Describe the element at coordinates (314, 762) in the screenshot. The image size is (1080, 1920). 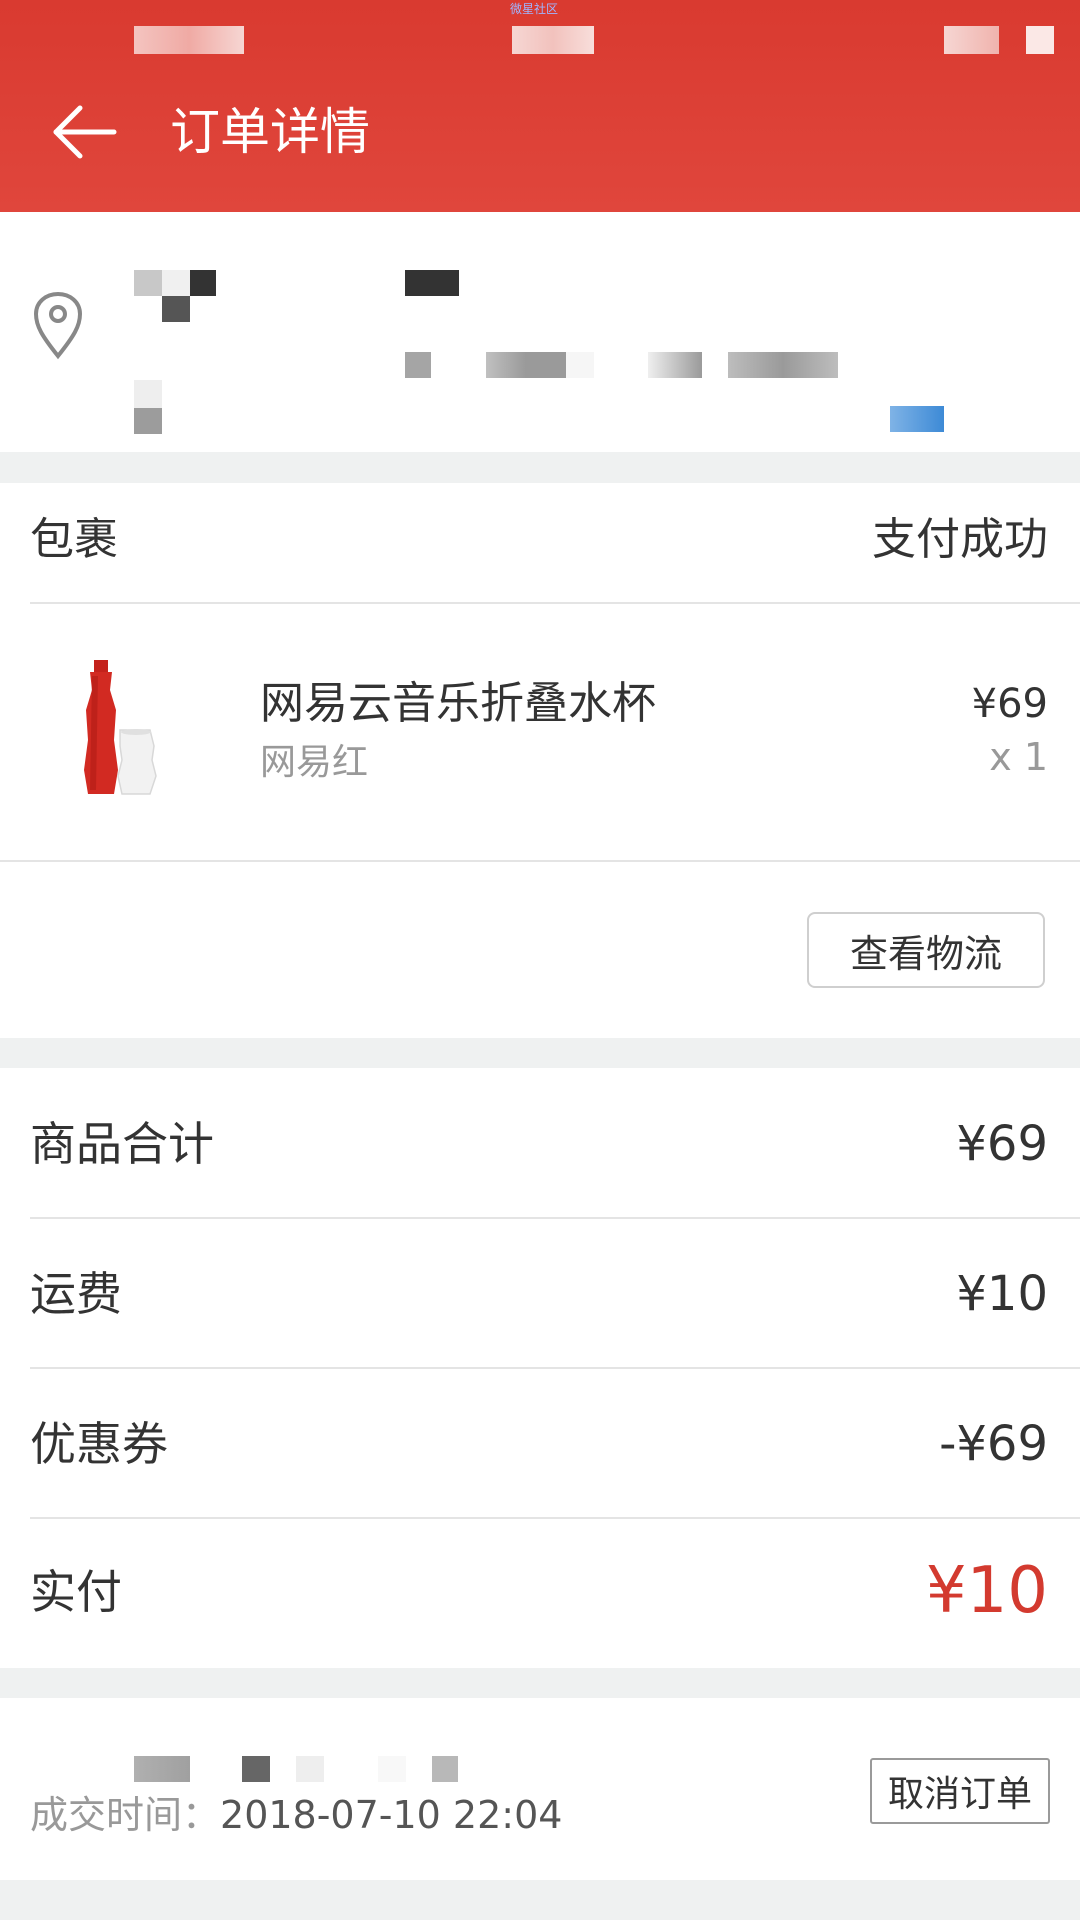
I see `product-spec: 网易红` at that location.